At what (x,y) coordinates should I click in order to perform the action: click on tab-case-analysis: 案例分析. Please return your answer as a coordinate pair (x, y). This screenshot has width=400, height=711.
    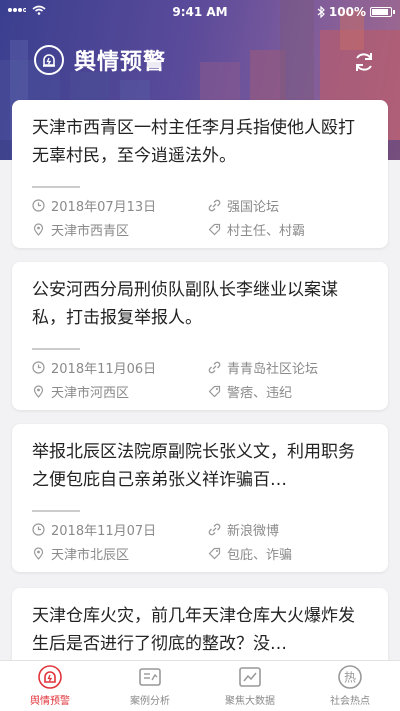
    Looking at the image, I should click on (150, 686).